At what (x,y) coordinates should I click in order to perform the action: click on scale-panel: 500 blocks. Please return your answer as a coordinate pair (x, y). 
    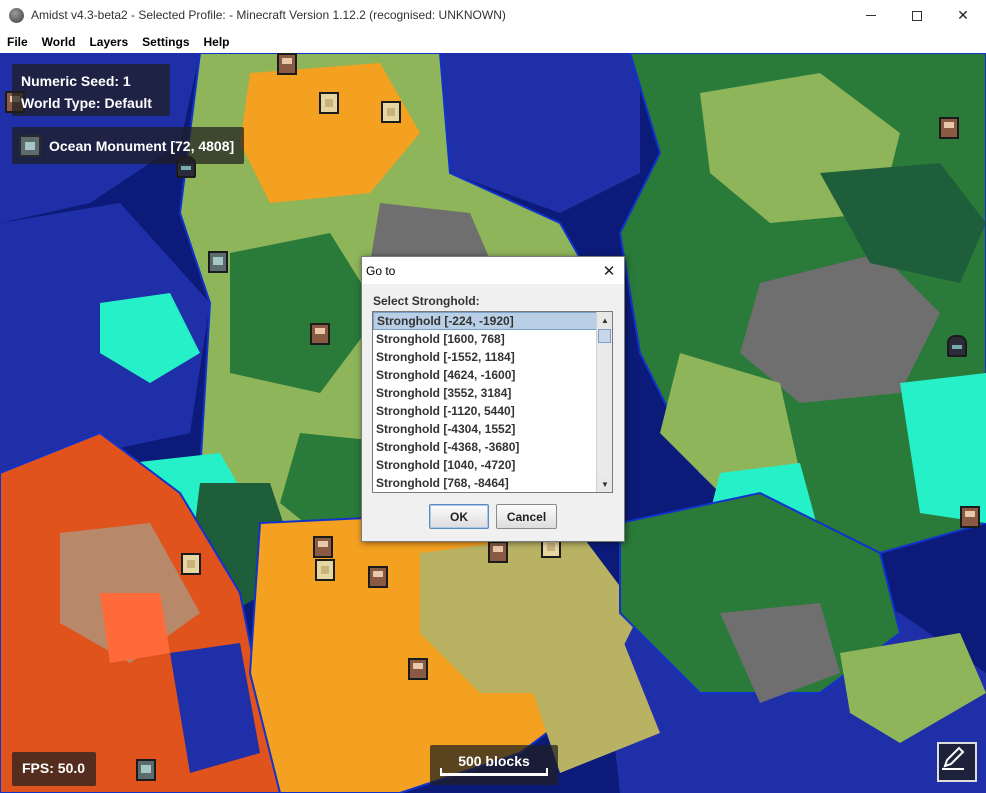
    Looking at the image, I should click on (494, 765).